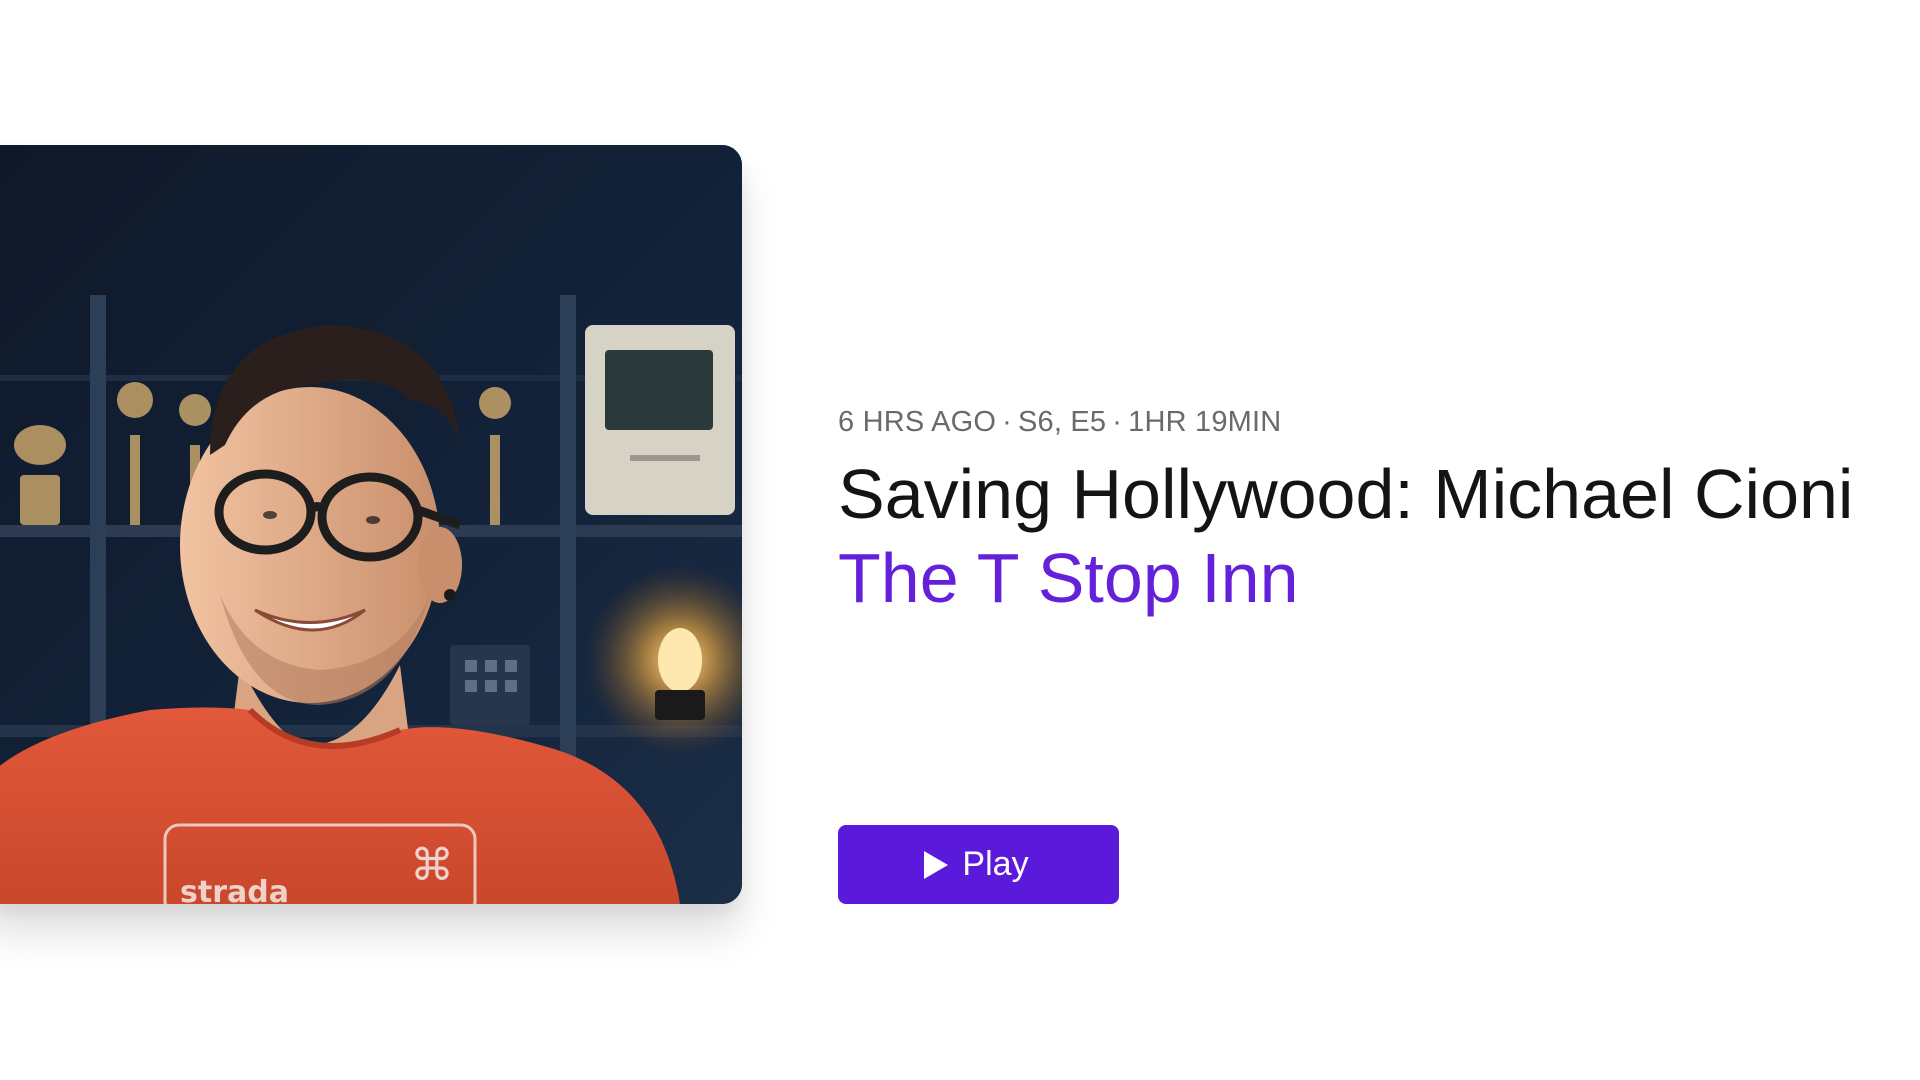 This screenshot has width=1920, height=1080. What do you see at coordinates (1346, 494) in the screenshot?
I see `episode-title: Saving Hollywood: Michael Cioni` at bounding box center [1346, 494].